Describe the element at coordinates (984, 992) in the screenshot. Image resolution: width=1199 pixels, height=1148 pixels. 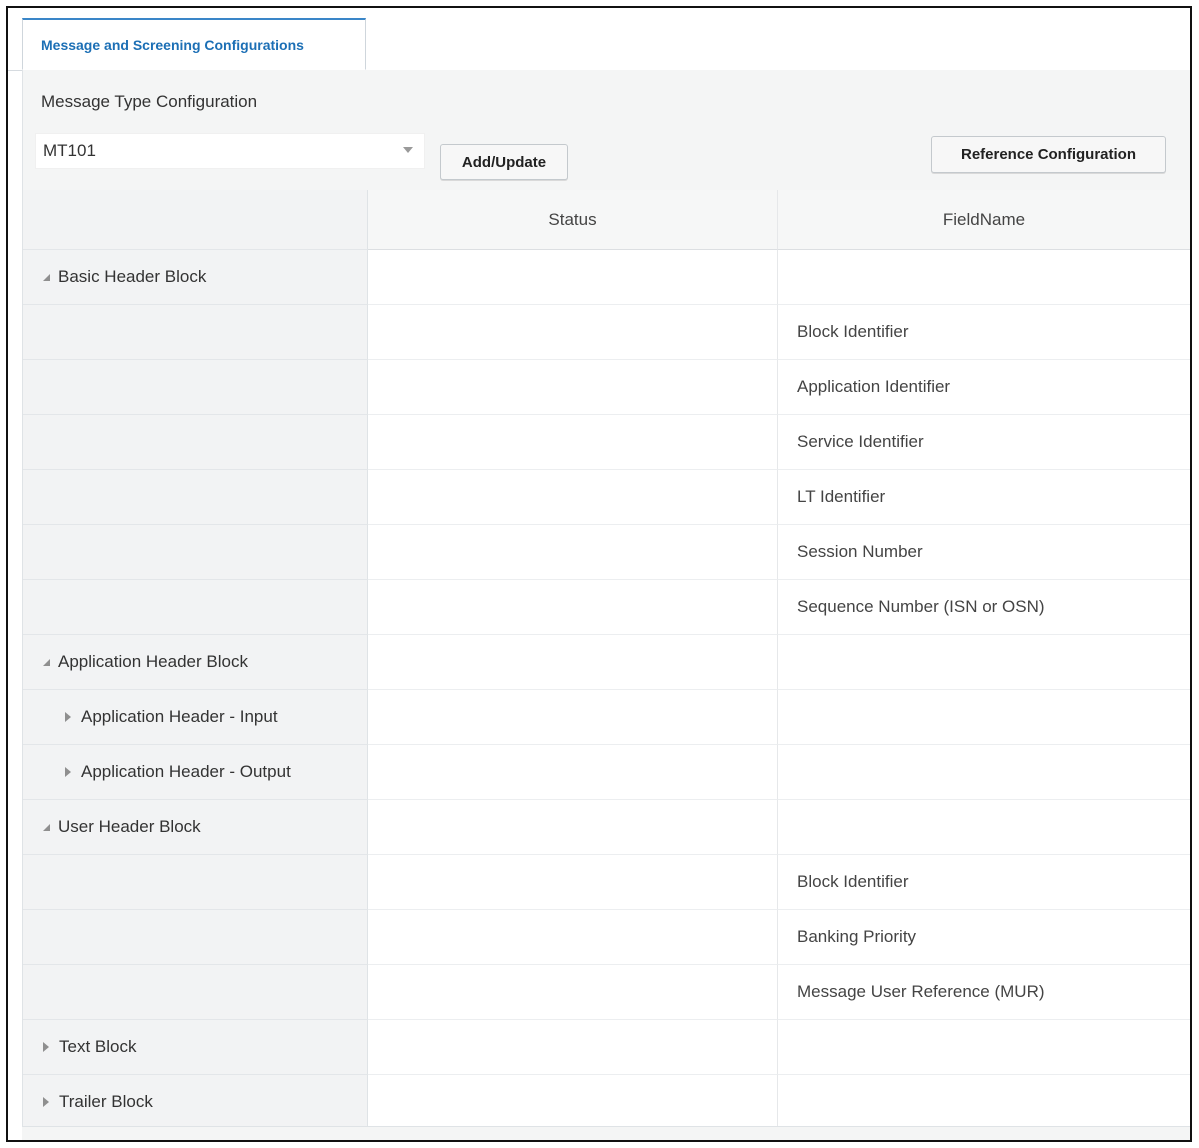
I see `fieldname-cell: Message User Reference (MUR)` at that location.